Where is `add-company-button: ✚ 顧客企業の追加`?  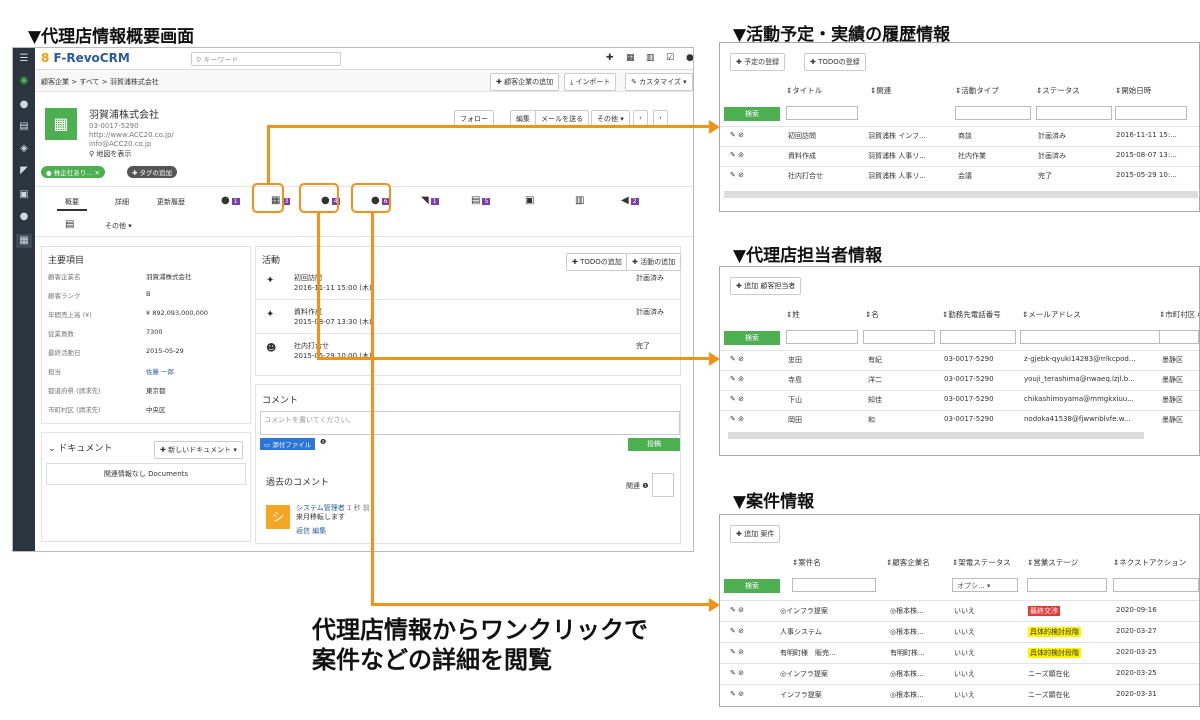 add-company-button: ✚ 顧客企業の追加 is located at coordinates (525, 82).